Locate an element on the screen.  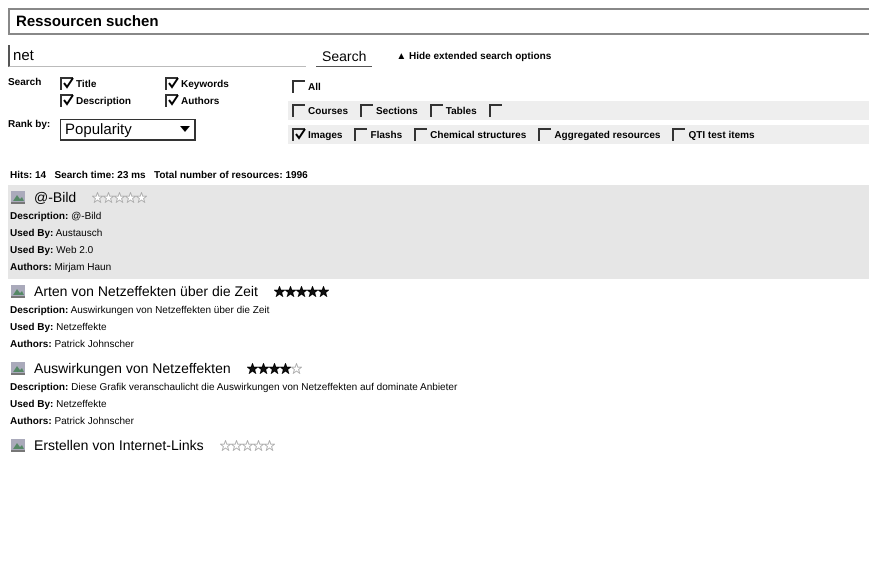
checkbox-label: Aggregated resources is located at coordinates (607, 135).